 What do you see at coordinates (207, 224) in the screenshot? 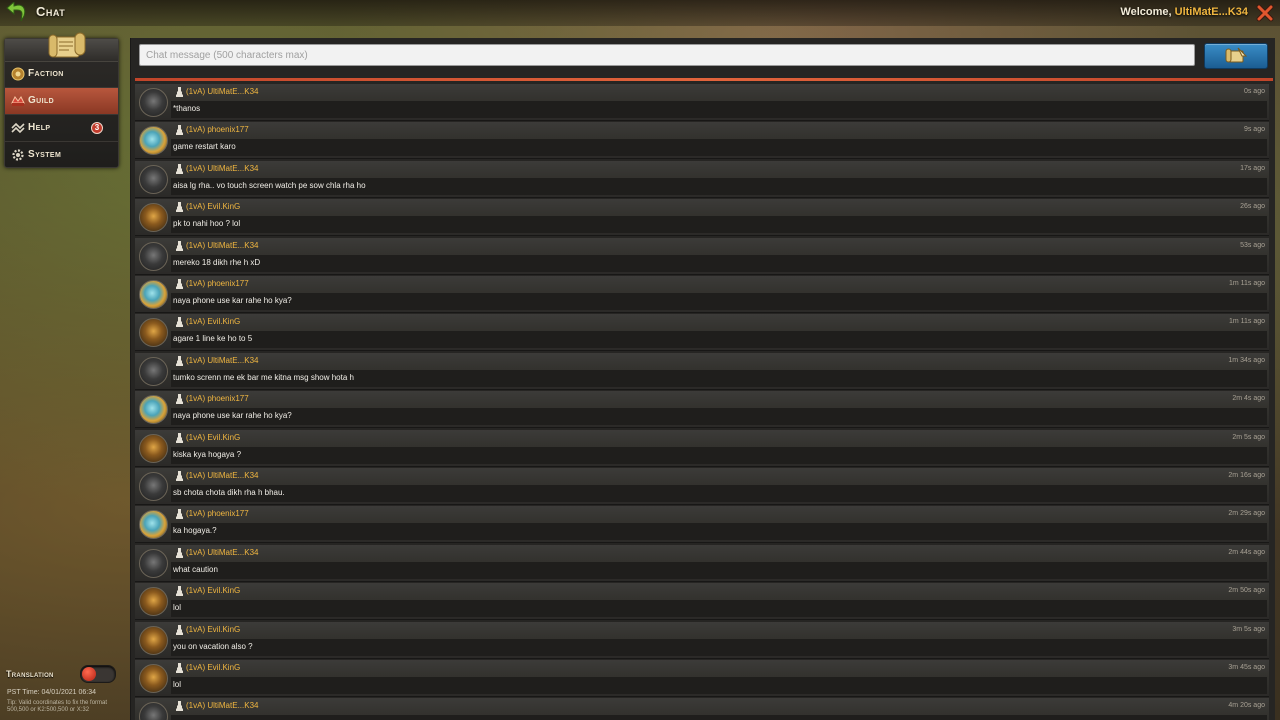
I see `message-text: pk to nahi hoo ? lol` at bounding box center [207, 224].